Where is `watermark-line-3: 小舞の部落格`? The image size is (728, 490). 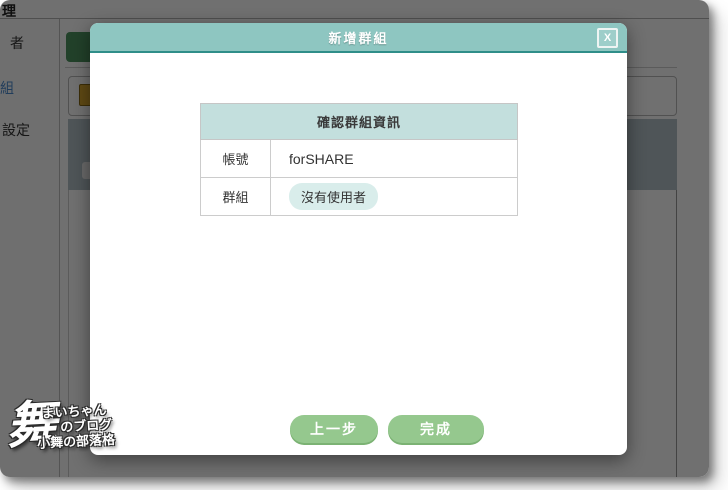
watermark-line-3: 小舞の部落格 is located at coordinates (76, 442).